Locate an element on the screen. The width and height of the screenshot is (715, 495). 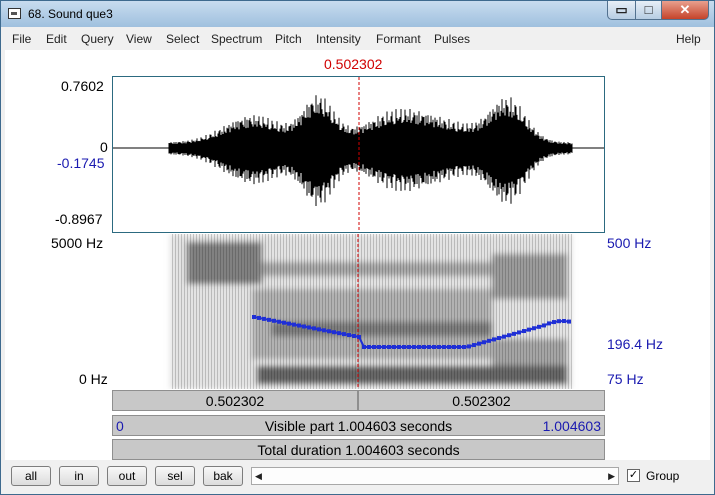
cursor-time-label: 0.502302 is located at coordinates (353, 64).